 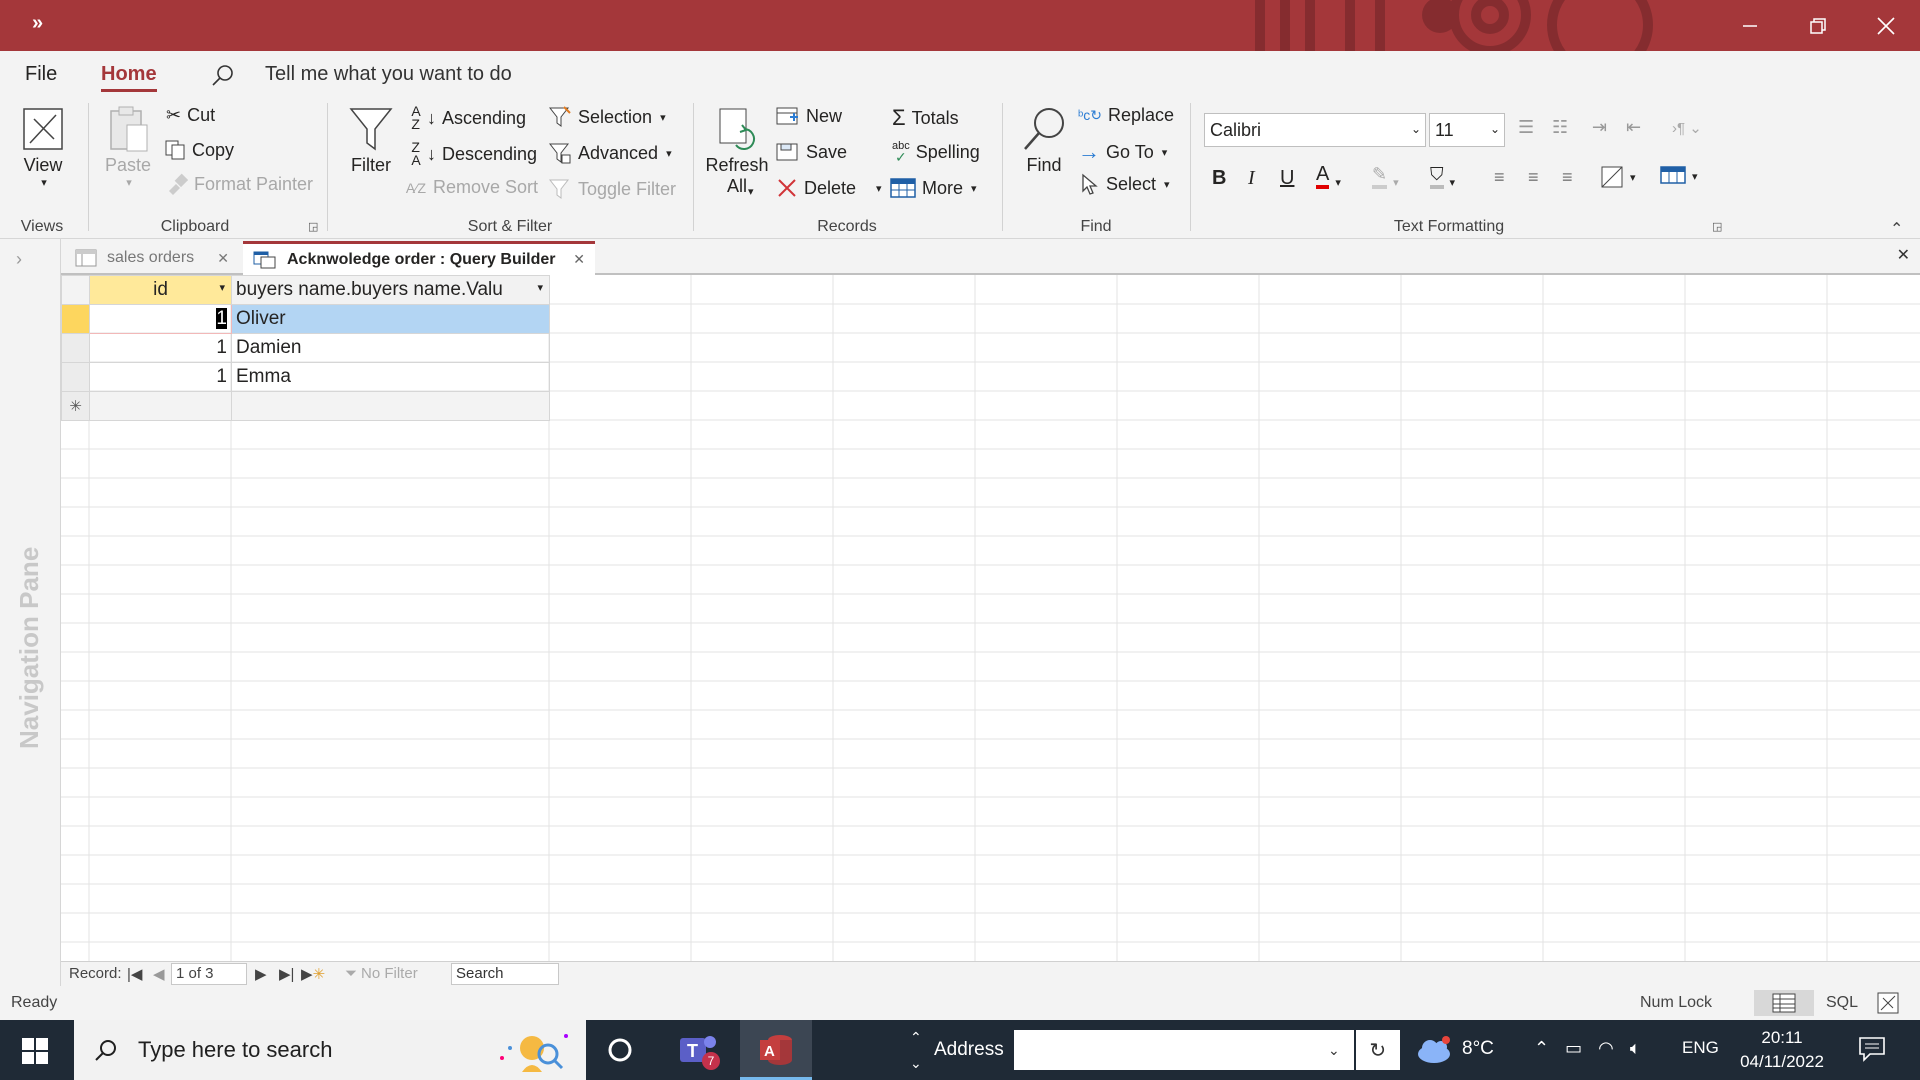 What do you see at coordinates (809, 116) in the screenshot?
I see `new-record-button: New` at bounding box center [809, 116].